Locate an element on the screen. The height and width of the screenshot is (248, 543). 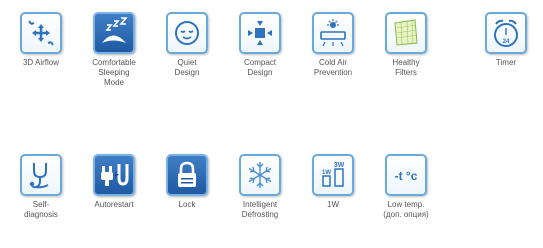
feature-label: Compact Design is located at coordinates (259, 67).